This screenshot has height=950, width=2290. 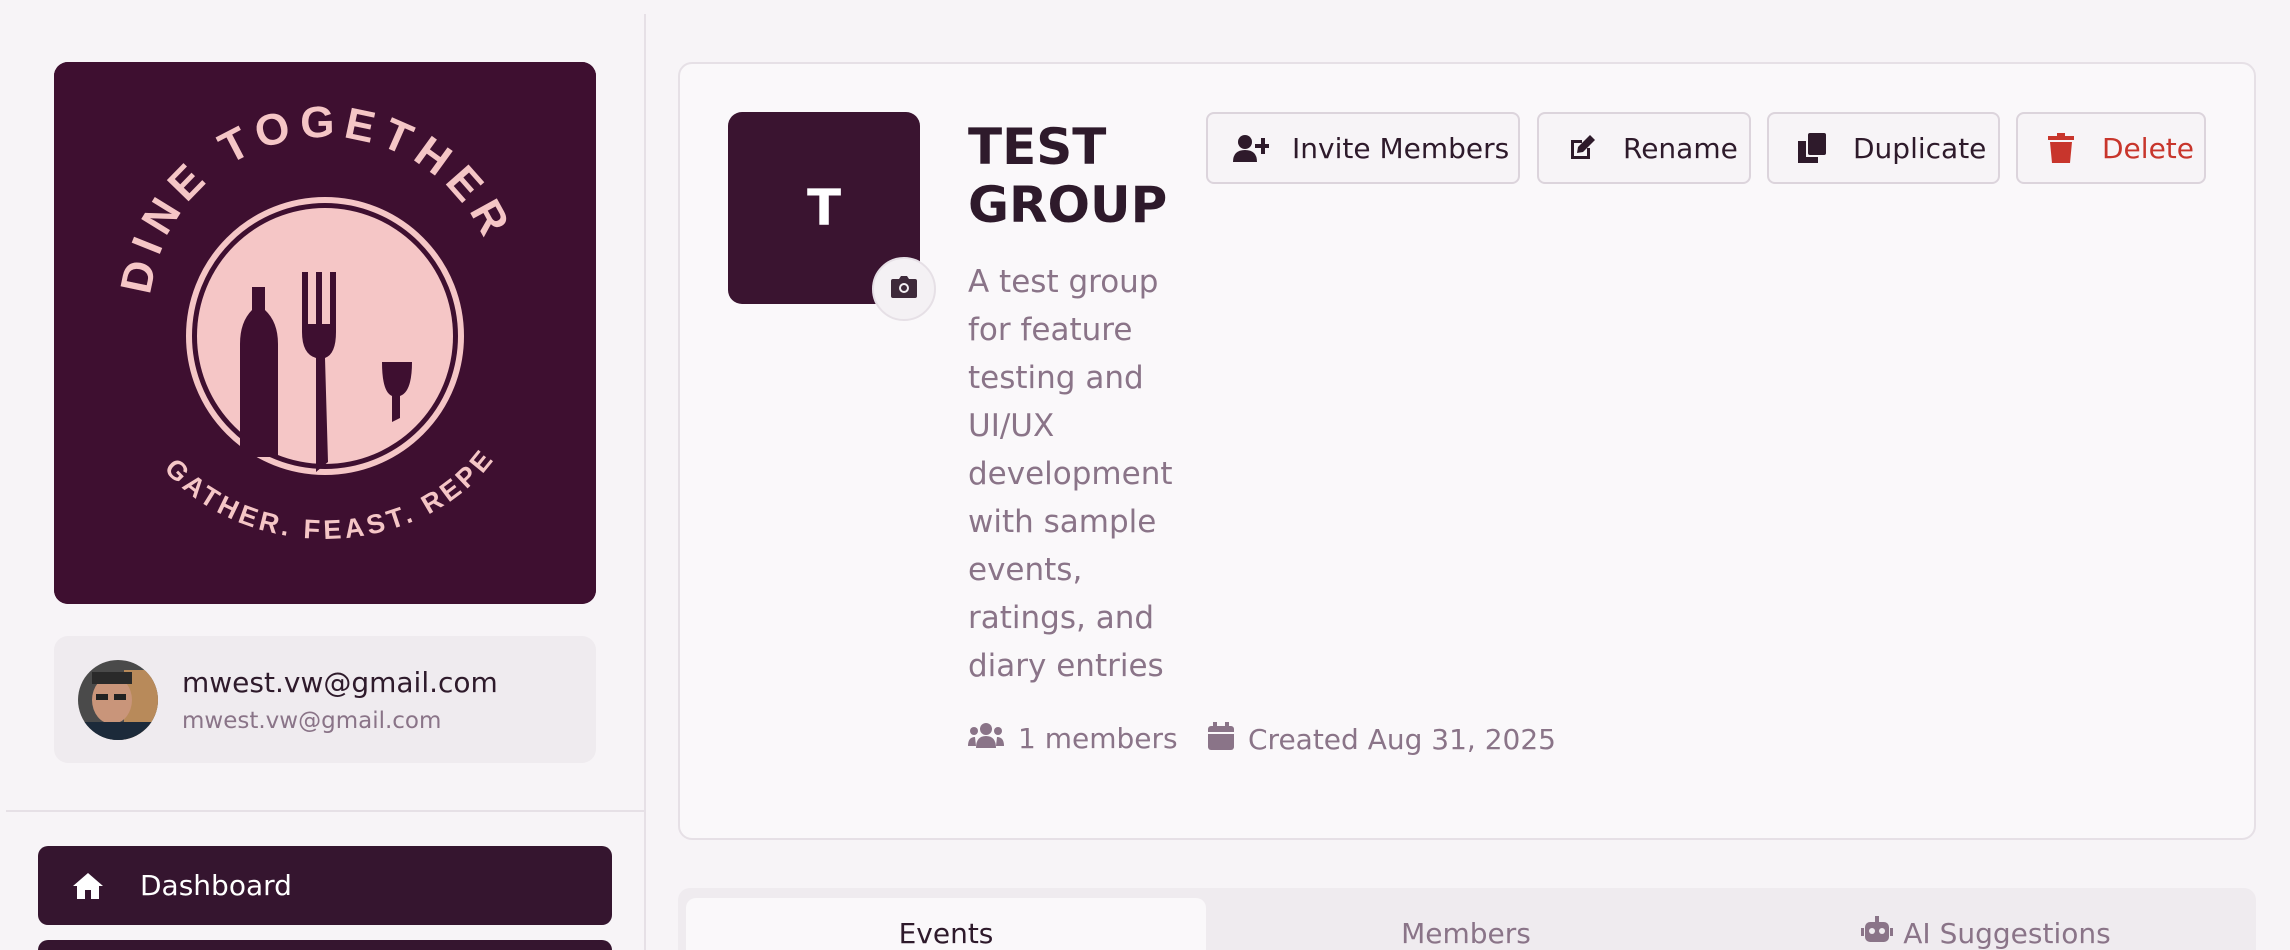 I want to click on tab-events: Events, so click(x=946, y=924).